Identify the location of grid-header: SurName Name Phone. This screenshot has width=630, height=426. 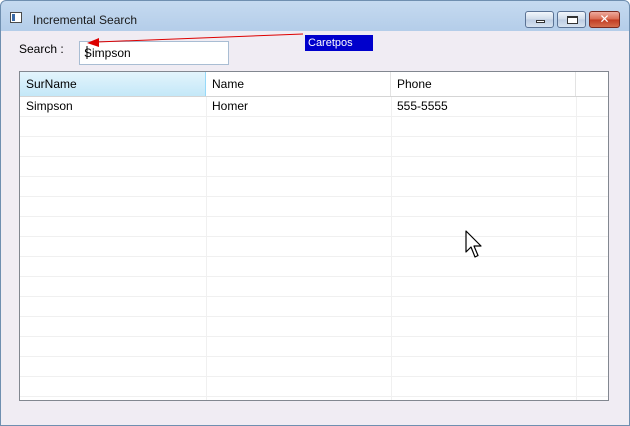
(314, 84).